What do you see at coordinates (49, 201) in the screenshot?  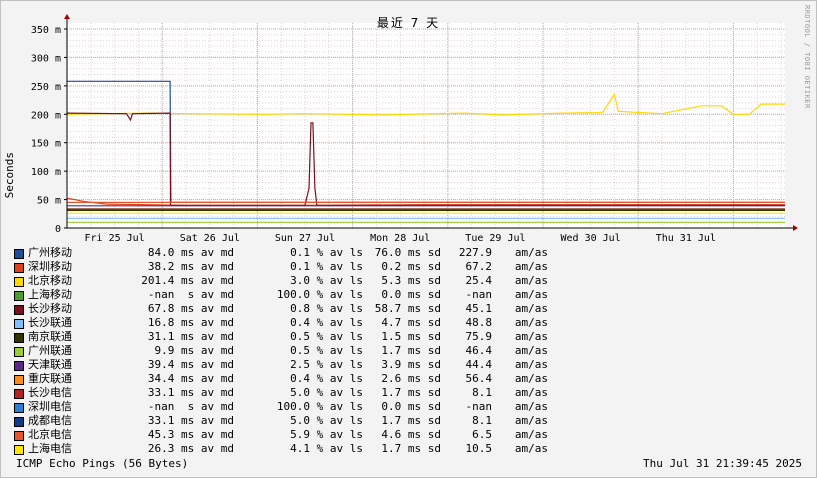 I see `y-tick-label: 50 m` at bounding box center [49, 201].